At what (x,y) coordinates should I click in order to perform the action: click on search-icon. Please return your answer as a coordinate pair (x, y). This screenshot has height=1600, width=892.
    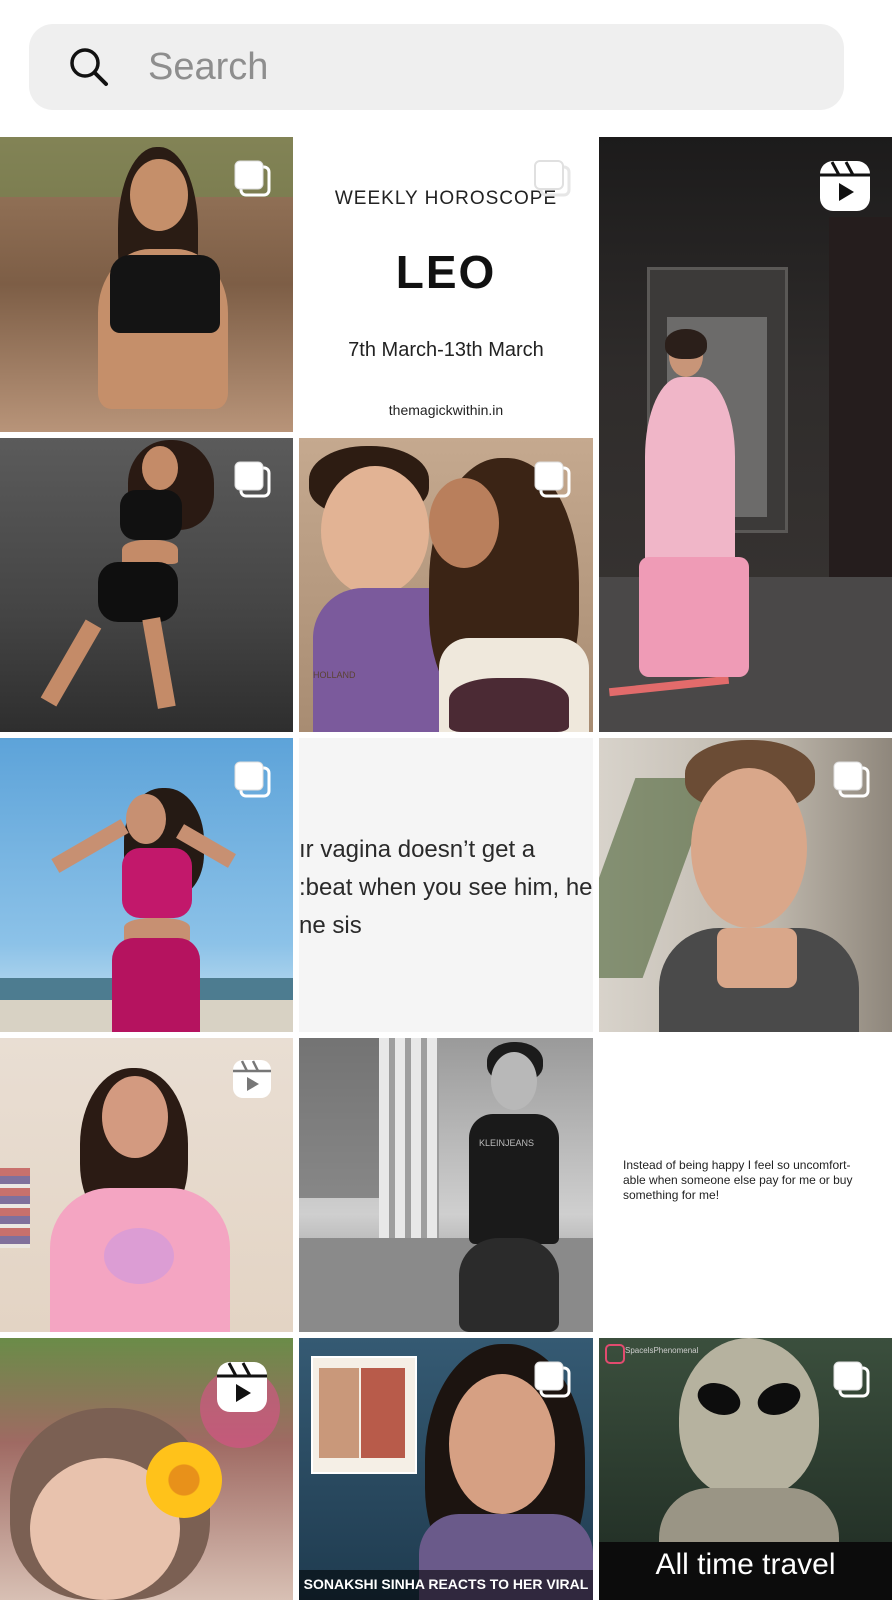
    Looking at the image, I should click on (89, 67).